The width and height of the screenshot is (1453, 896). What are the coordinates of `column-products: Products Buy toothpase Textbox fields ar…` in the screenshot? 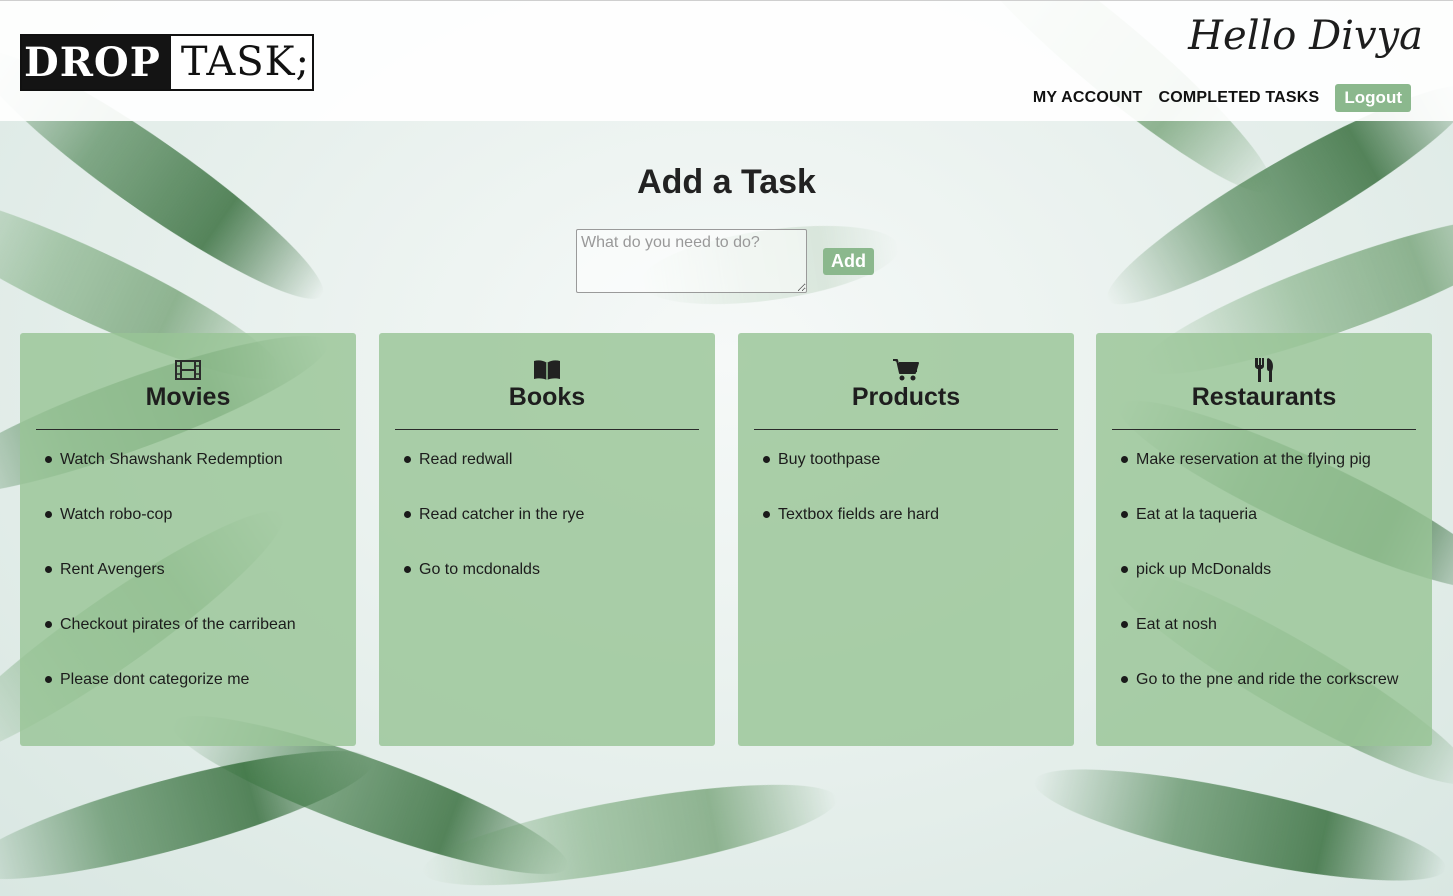 It's located at (906, 539).